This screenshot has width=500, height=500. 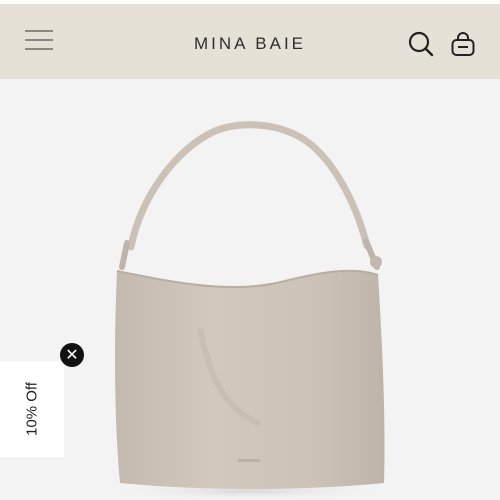 I want to click on shopping-bag-icon, so click(x=463, y=44).